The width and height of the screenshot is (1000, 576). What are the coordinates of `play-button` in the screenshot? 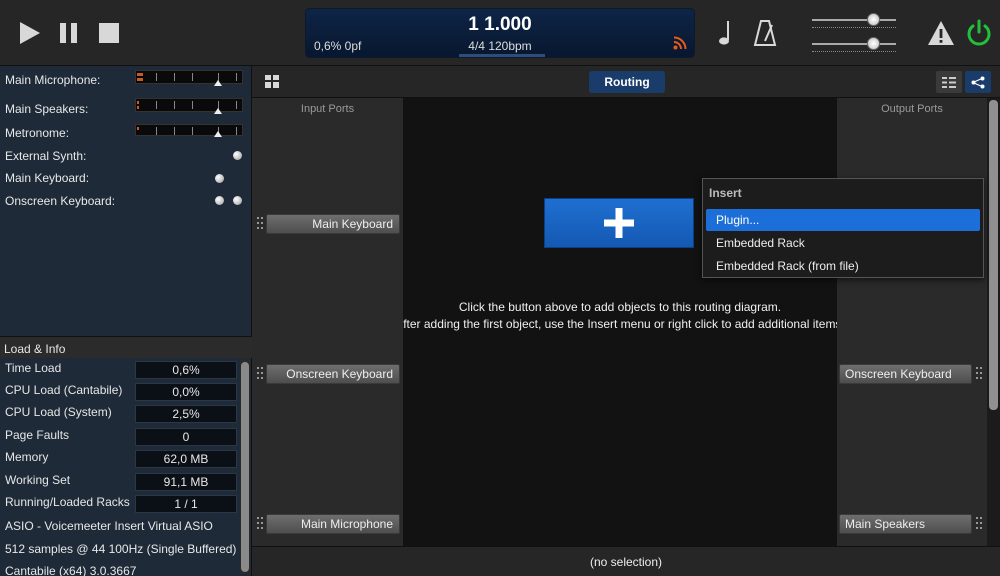 It's located at (29, 33).